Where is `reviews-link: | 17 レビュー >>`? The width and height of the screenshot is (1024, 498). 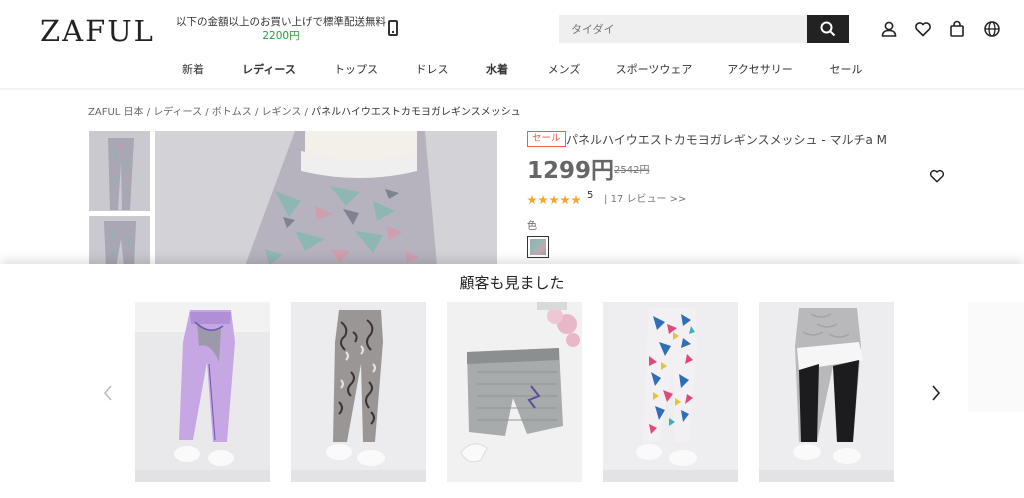
reviews-link: | 17 レビュー >> is located at coordinates (645, 197).